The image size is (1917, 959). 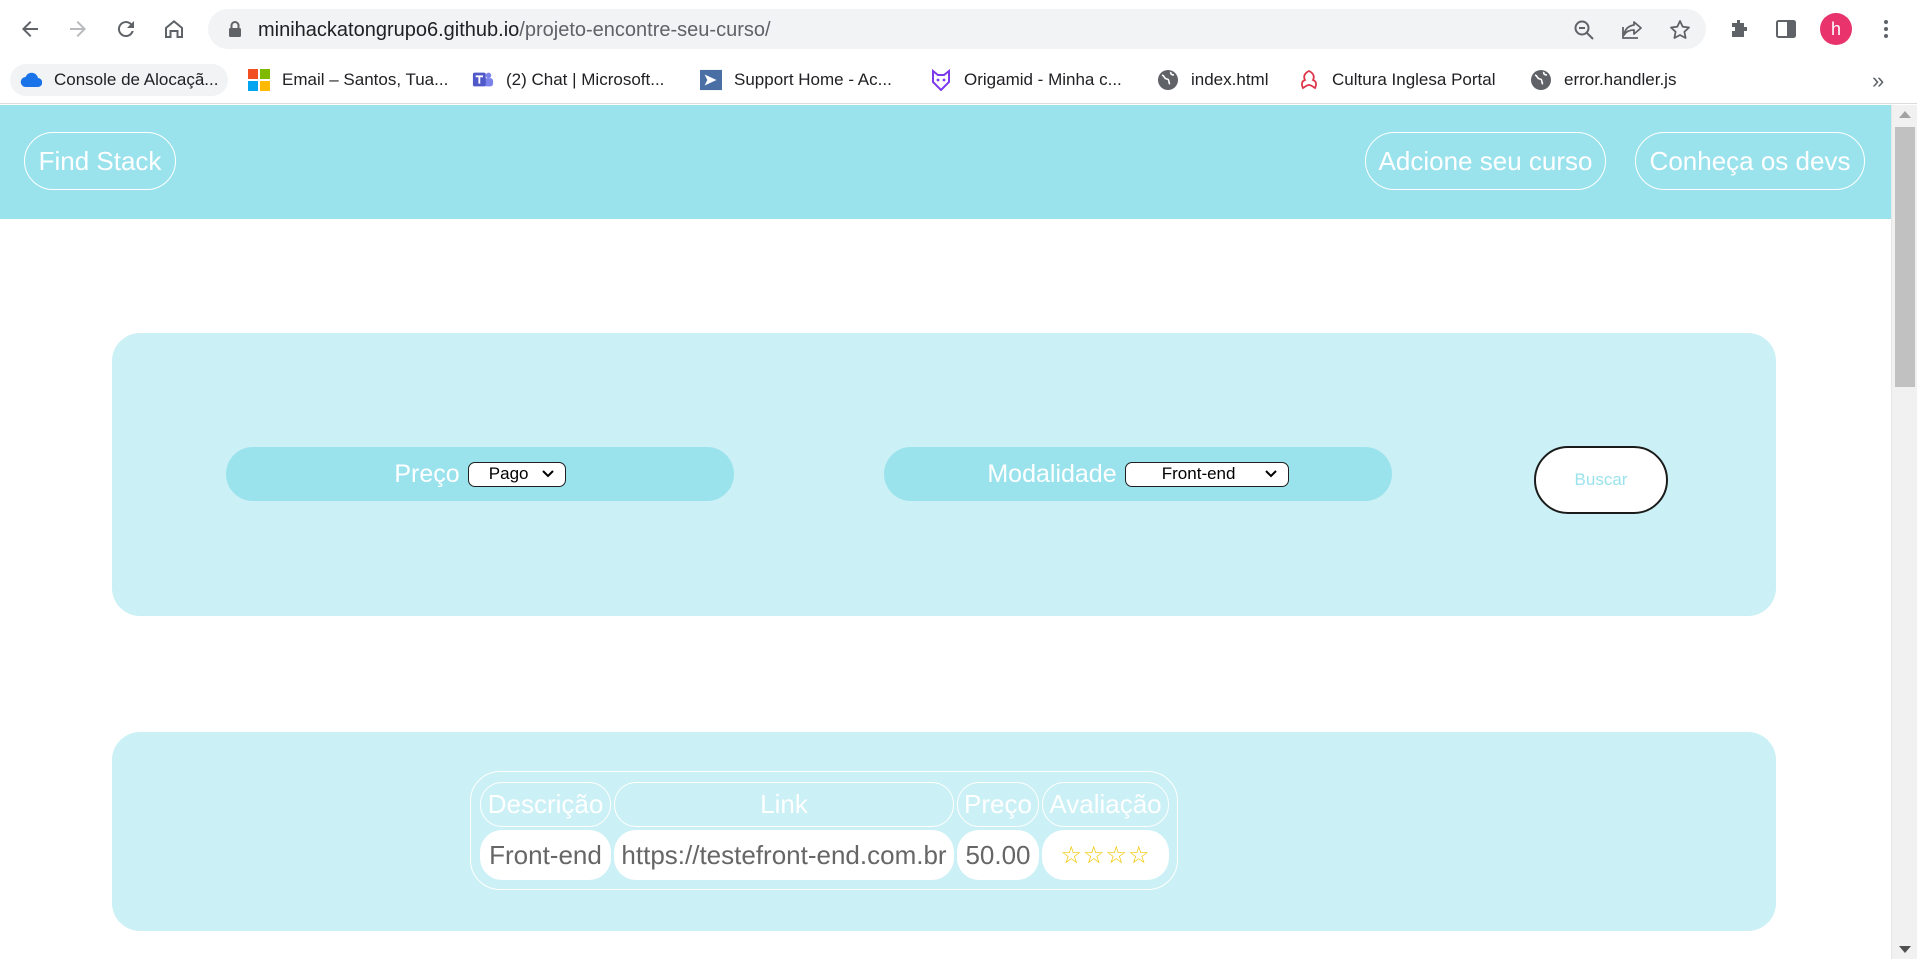 I want to click on rating-stars: ☆☆☆☆, so click(x=1105, y=855).